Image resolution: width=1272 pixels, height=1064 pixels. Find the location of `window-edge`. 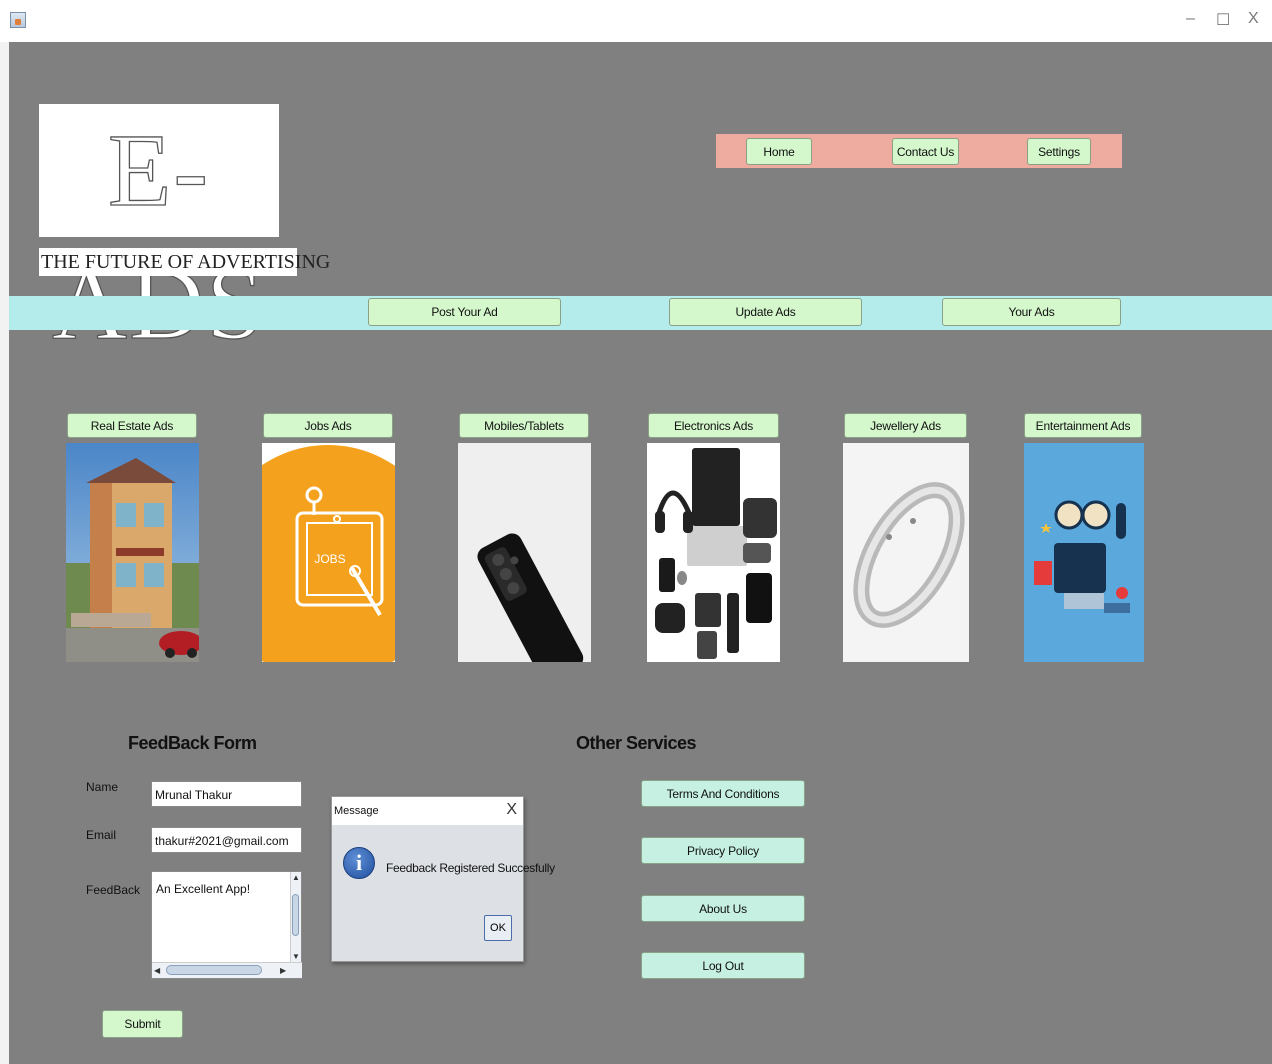

window-edge is located at coordinates (4, 553).